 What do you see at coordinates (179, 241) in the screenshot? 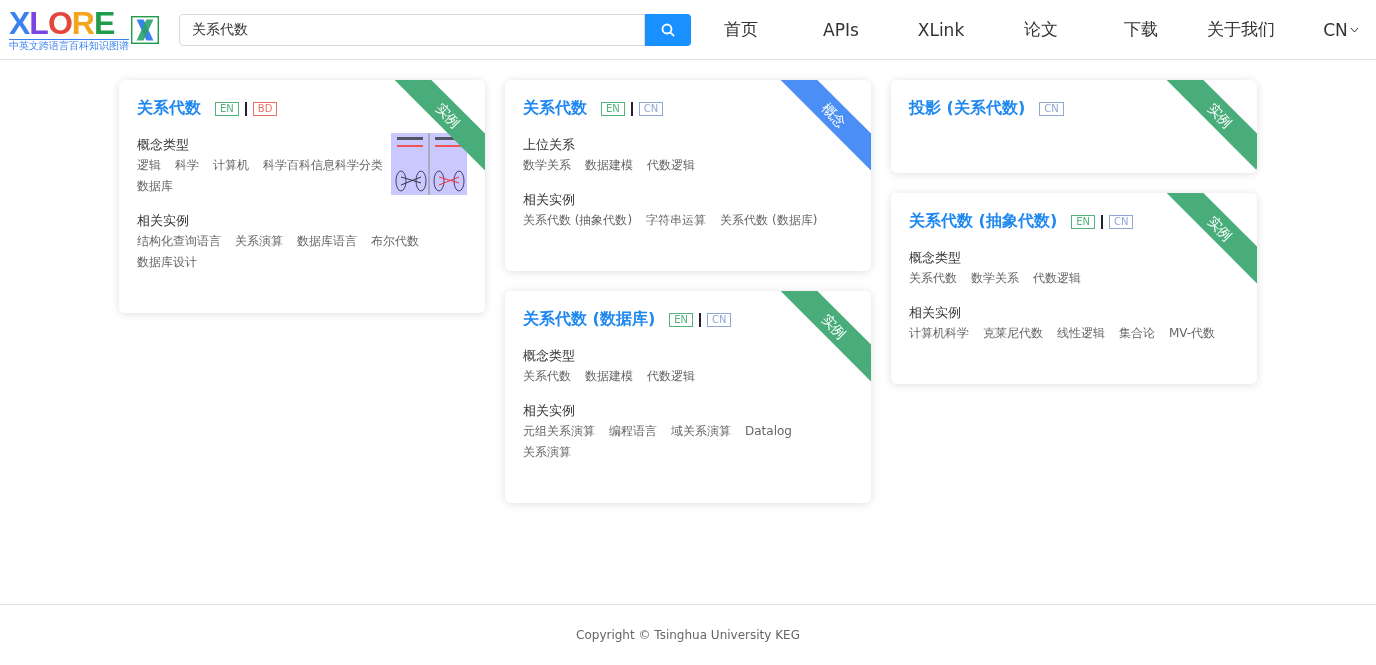
I see `related-link: 结构化查询语言` at bounding box center [179, 241].